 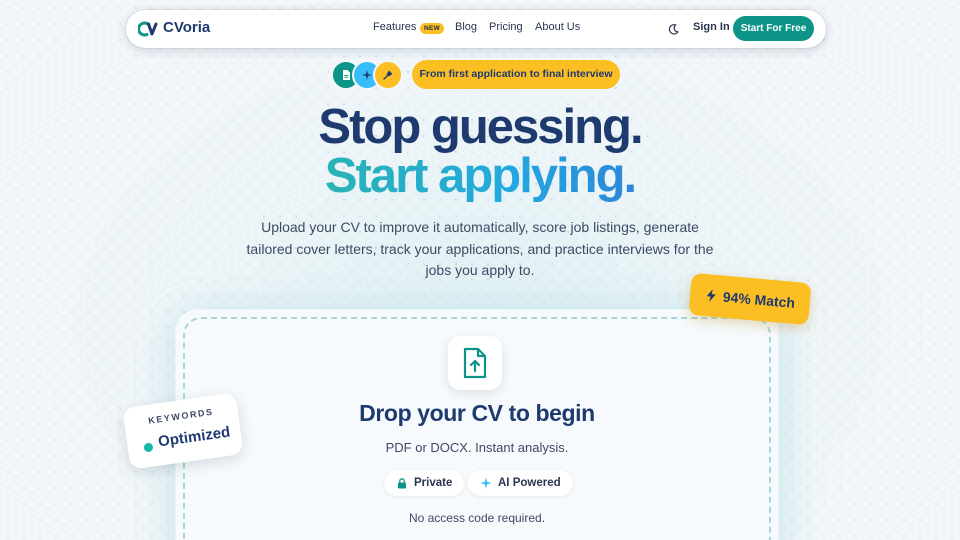 I want to click on dropzone-formats: PDF or DOCX. Instant analysis., so click(x=477, y=447).